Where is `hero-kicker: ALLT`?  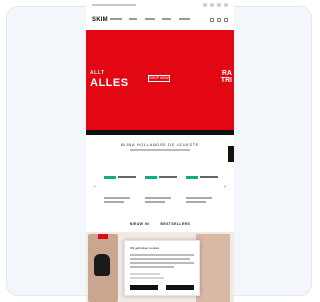 hero-kicker: ALLT is located at coordinates (97, 73).